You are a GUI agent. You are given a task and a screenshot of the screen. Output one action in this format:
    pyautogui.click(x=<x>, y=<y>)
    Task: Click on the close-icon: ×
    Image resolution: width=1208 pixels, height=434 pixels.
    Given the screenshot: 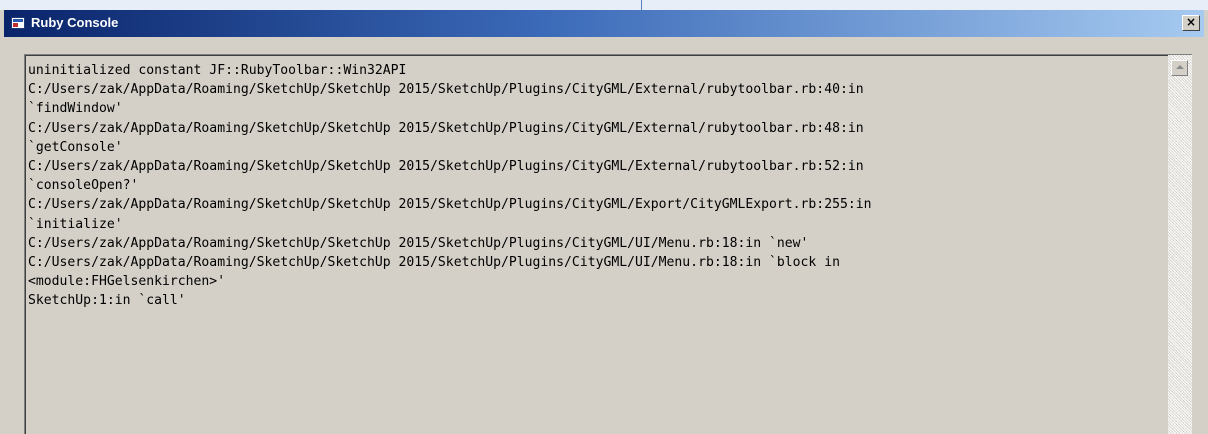 What is the action you would take?
    pyautogui.click(x=1191, y=22)
    